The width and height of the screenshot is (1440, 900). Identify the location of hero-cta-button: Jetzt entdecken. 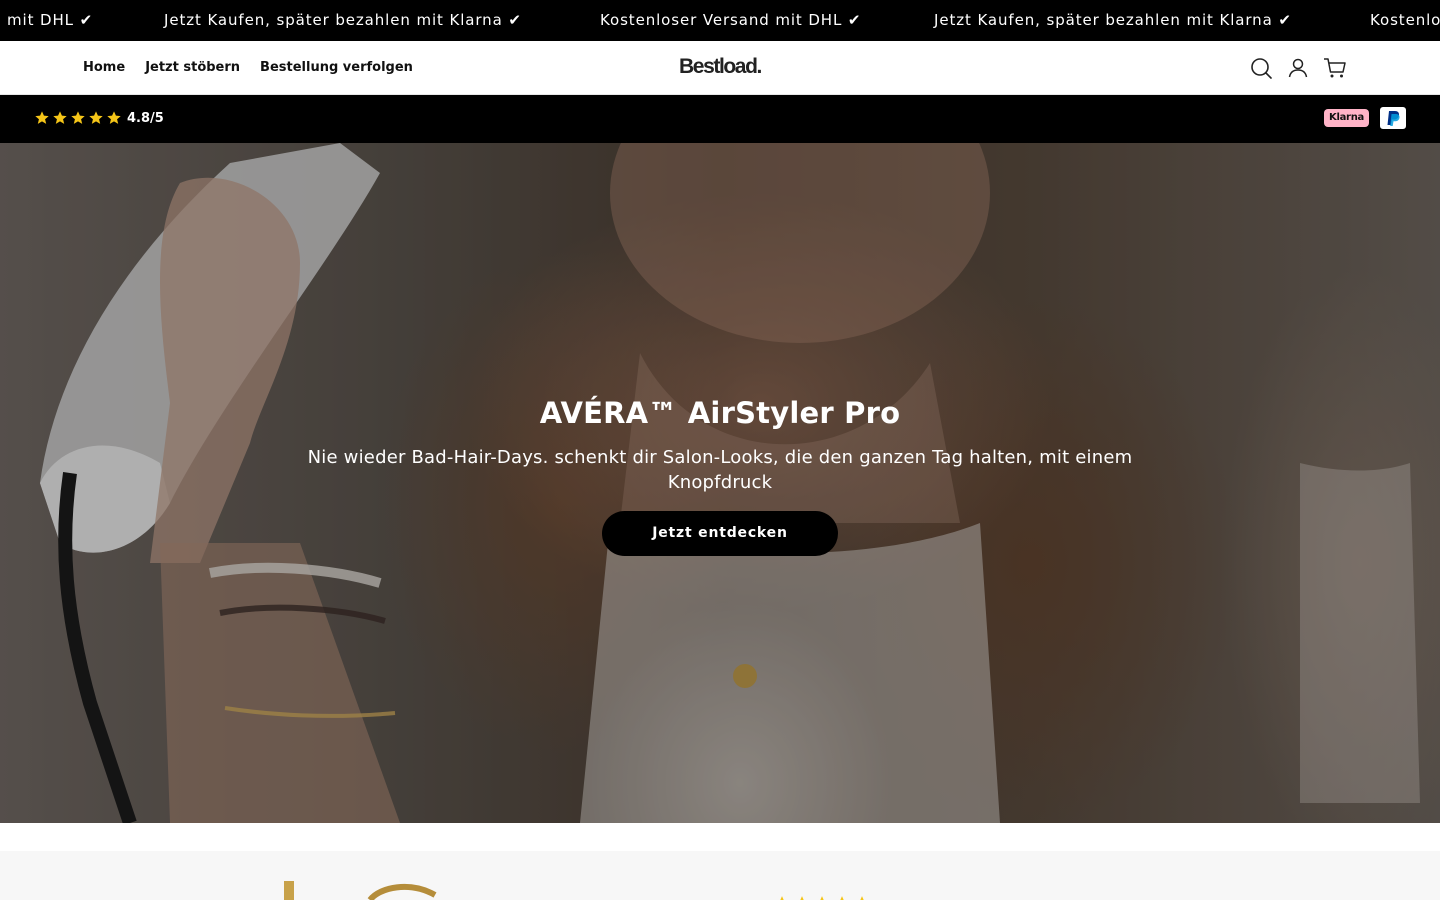
(720, 533).